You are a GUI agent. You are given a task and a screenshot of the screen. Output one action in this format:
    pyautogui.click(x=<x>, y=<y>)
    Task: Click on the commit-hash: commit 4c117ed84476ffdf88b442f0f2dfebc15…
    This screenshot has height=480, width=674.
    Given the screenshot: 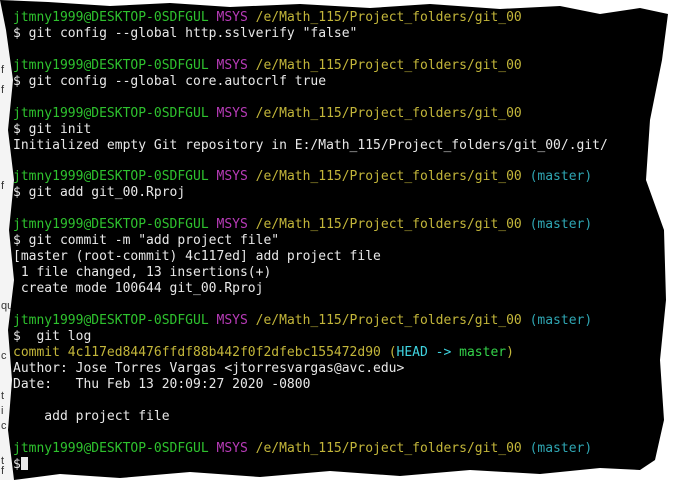 What is the action you would take?
    pyautogui.click(x=201, y=352)
    